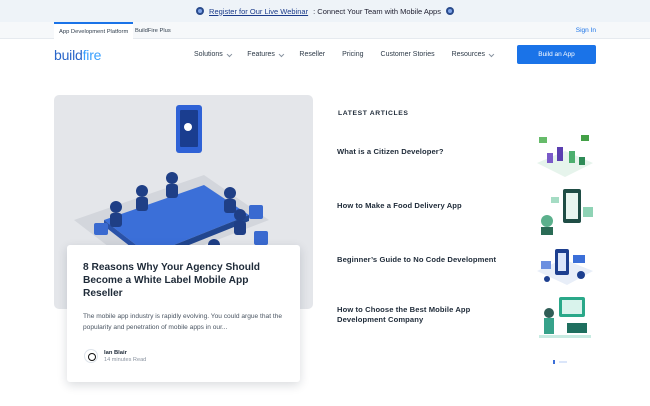 The width and height of the screenshot is (650, 406). I want to click on latest-article-item: What is a Citizen Developer?, so click(467, 156).